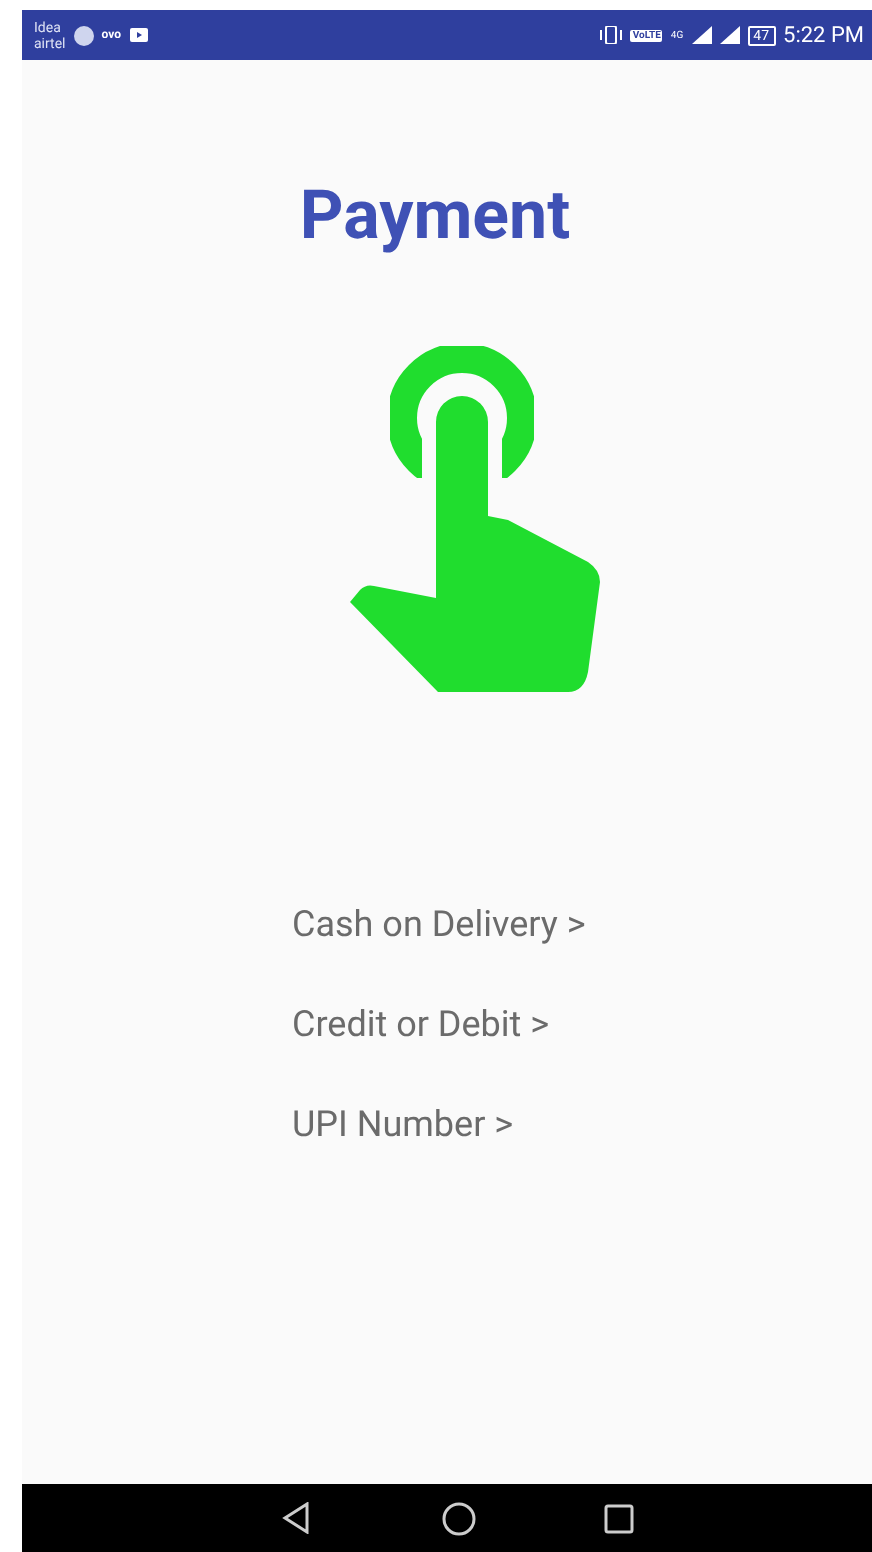 This screenshot has height=1552, width=872. Describe the element at coordinates (296, 1518) in the screenshot. I see `back-icon` at that location.